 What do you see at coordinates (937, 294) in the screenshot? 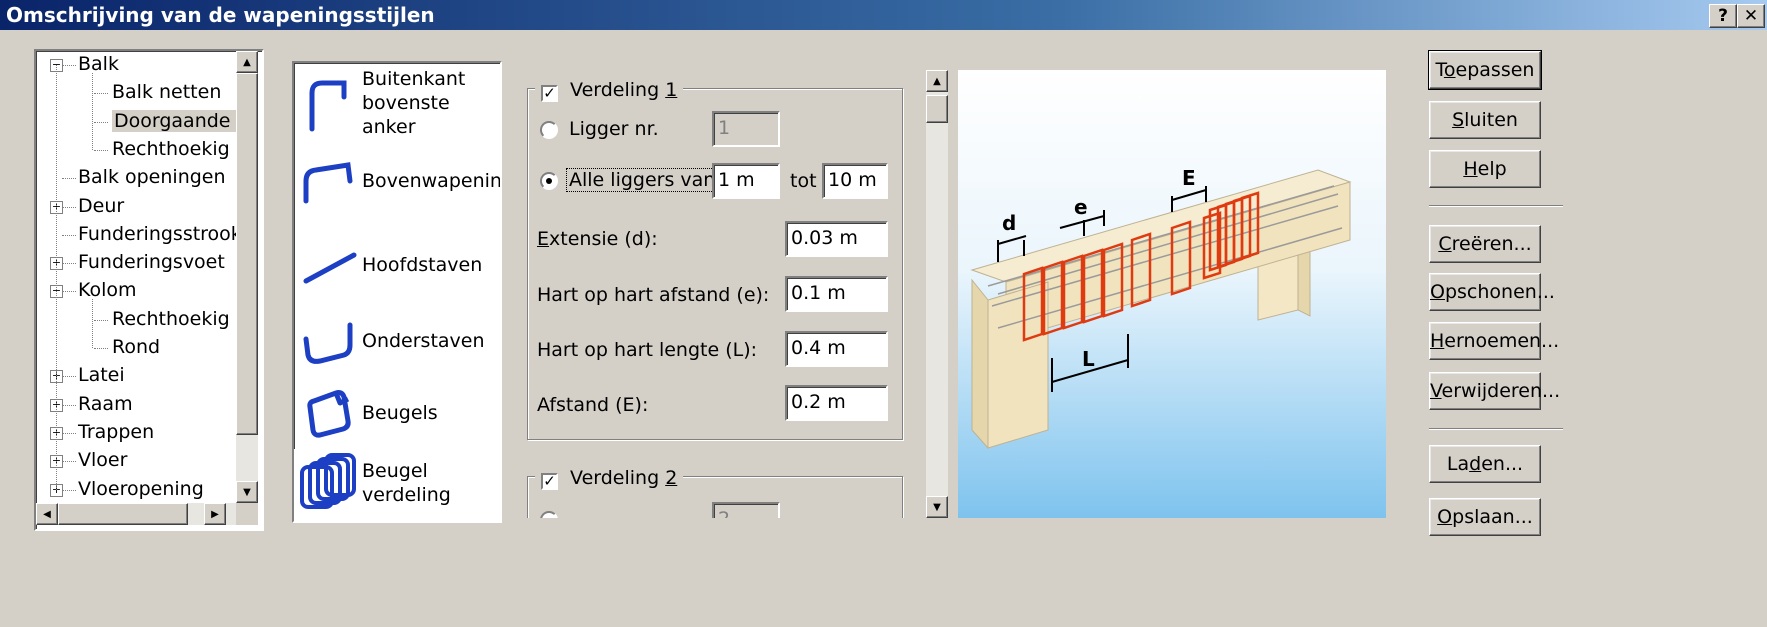
I see `preview-vscroll-track` at bounding box center [937, 294].